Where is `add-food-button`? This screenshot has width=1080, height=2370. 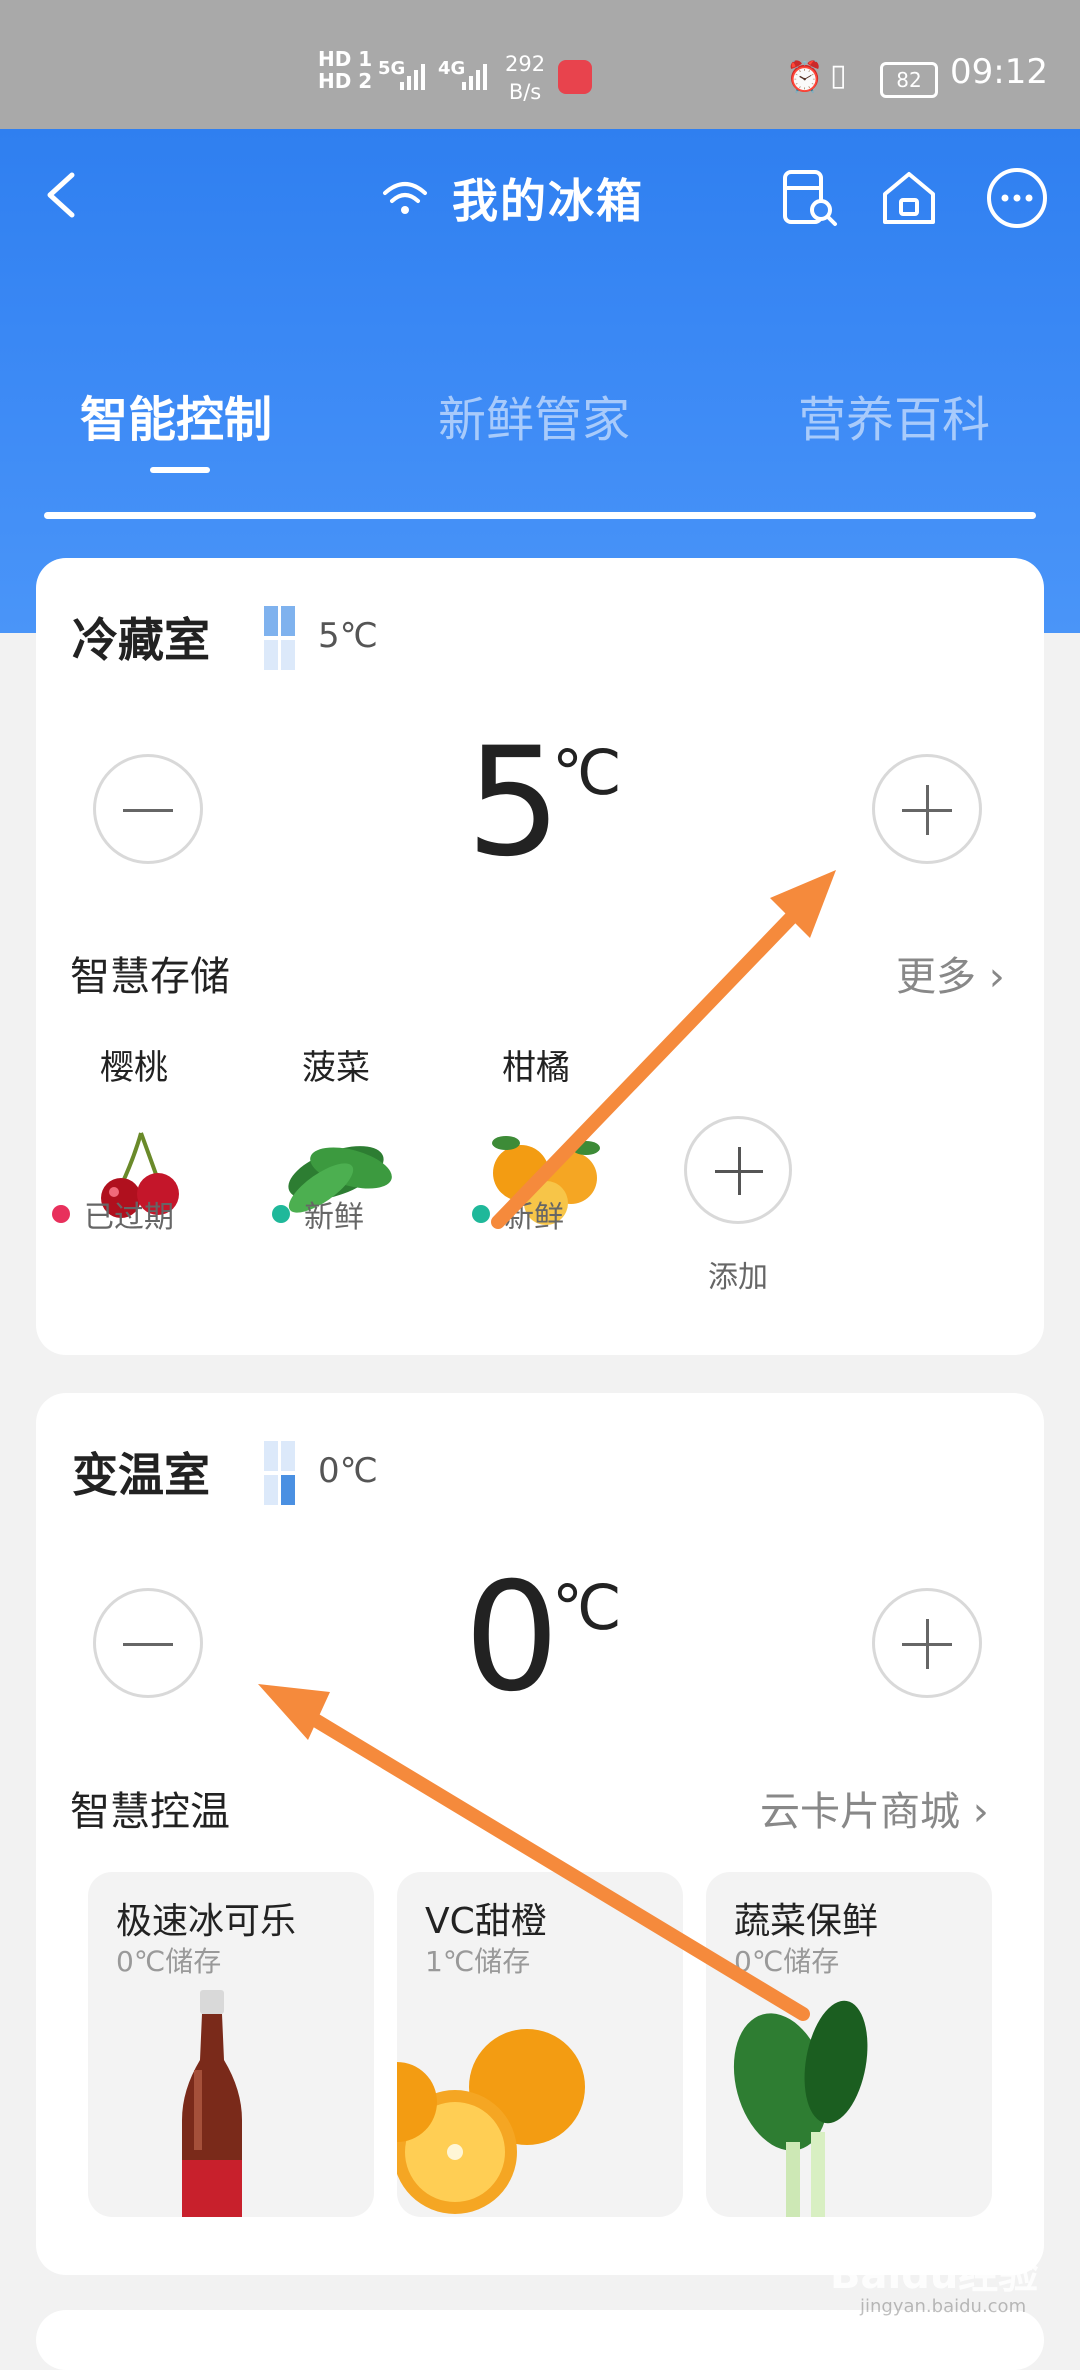
add-food-button is located at coordinates (738, 1170).